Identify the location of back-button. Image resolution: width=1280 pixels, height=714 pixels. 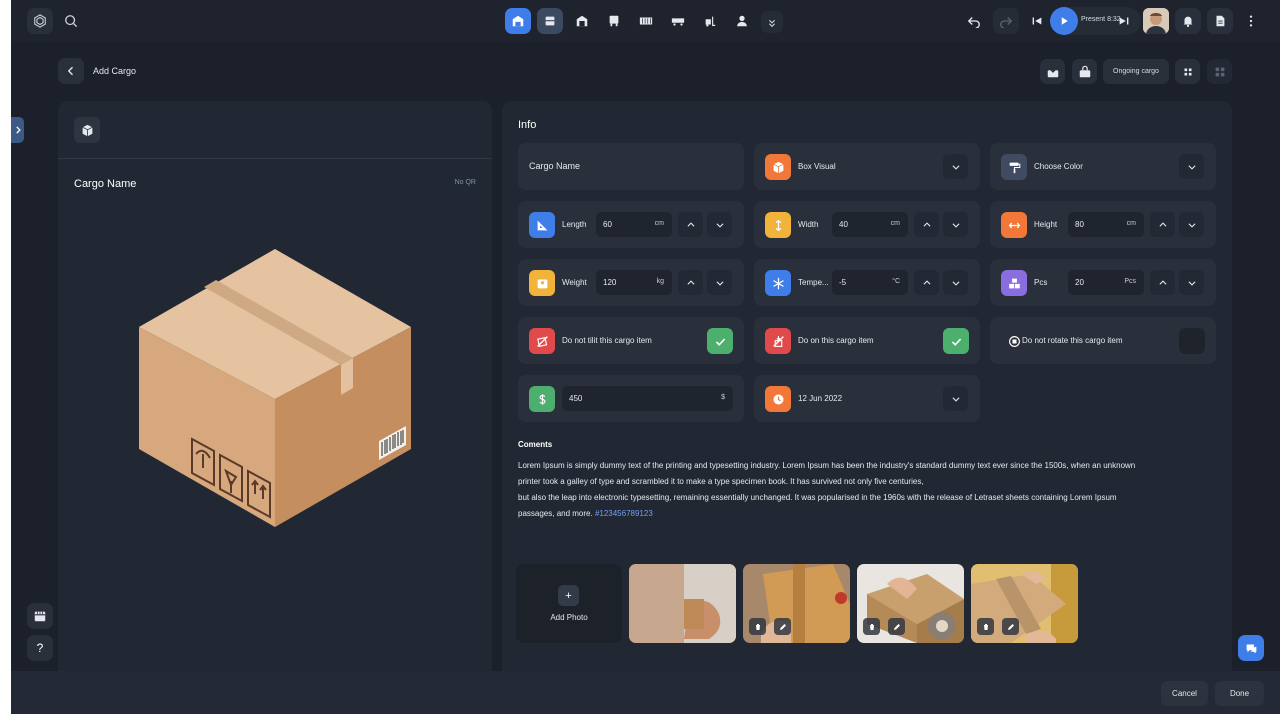
(71, 71).